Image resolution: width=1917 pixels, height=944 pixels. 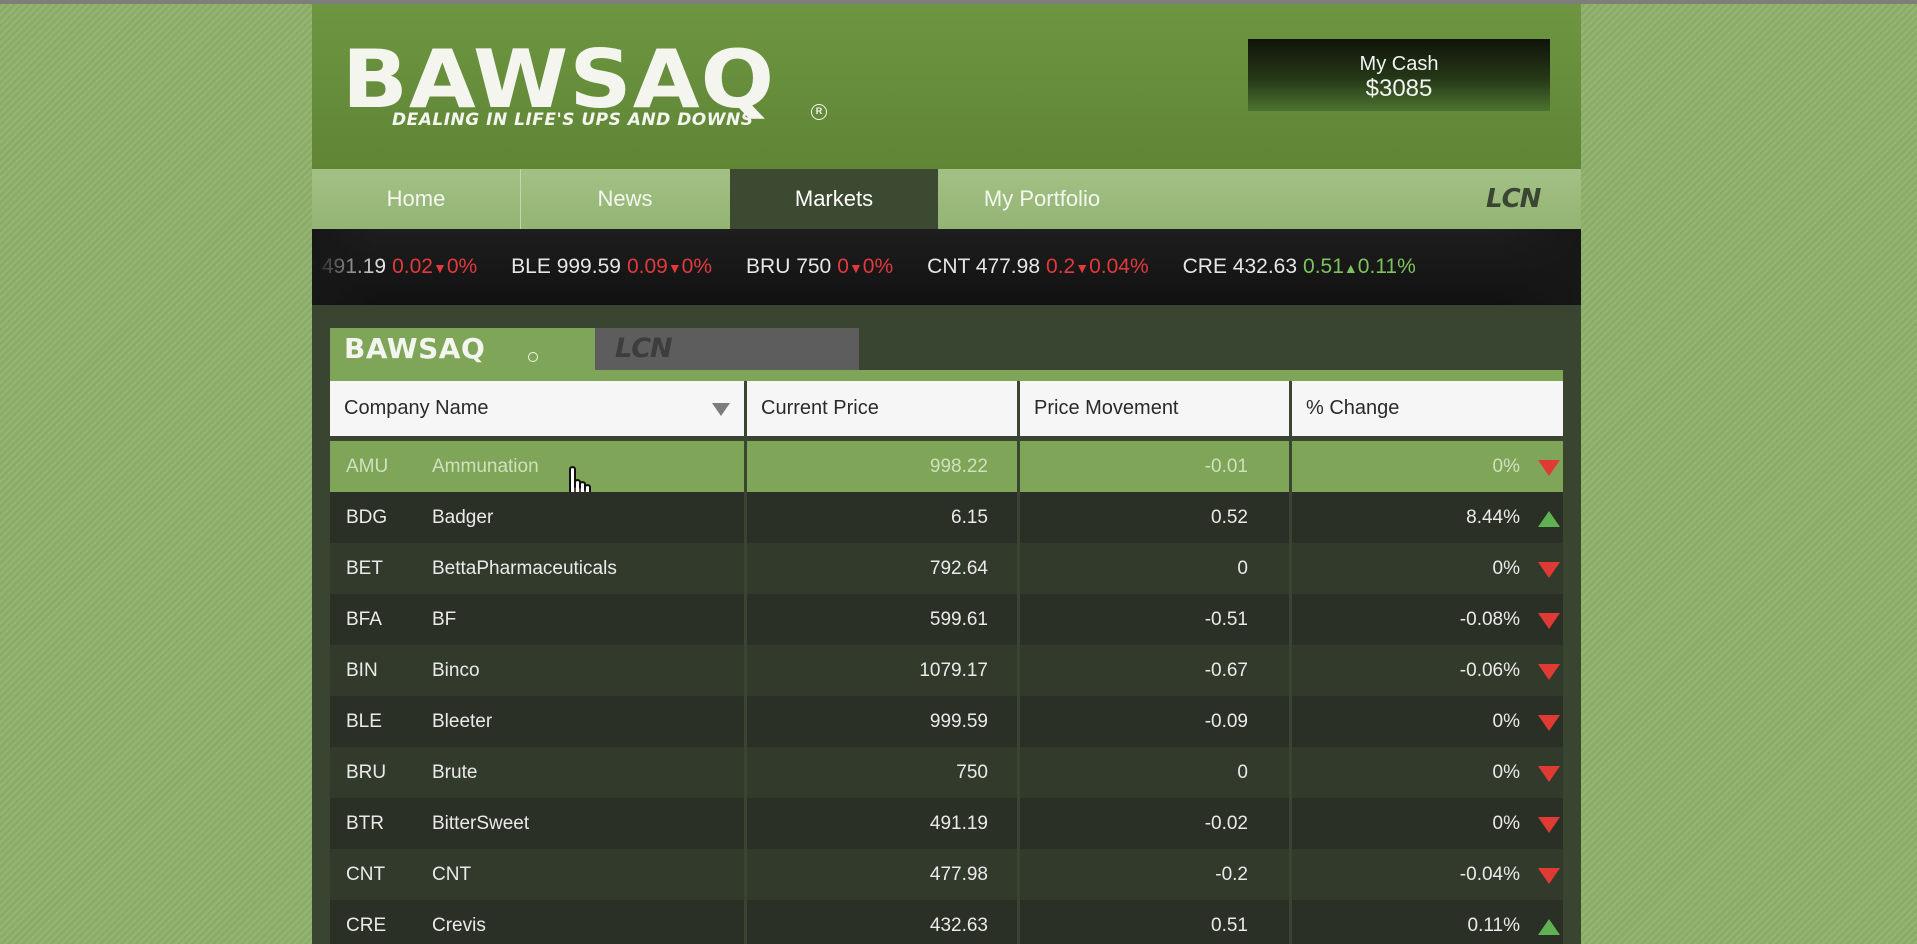 I want to click on price-movement: 0.52, so click(x=1229, y=517).